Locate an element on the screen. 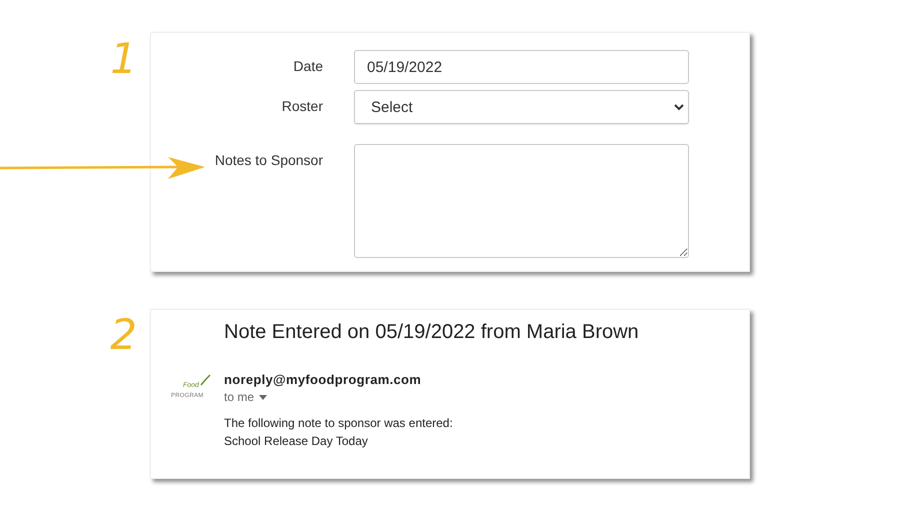  roster-dropdown: Select is located at coordinates (521, 107).